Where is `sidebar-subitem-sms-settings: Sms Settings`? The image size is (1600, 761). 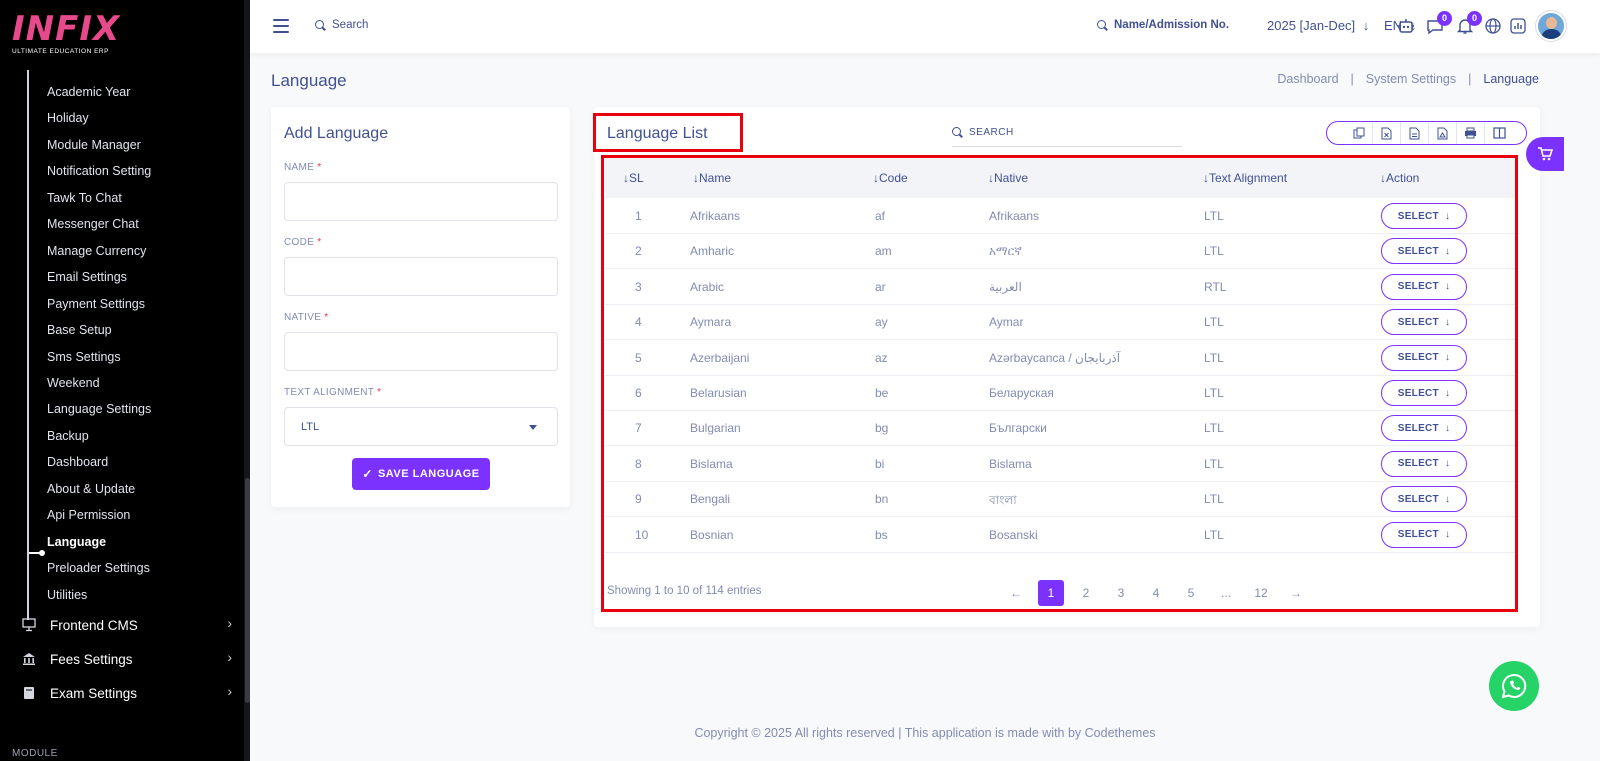
sidebar-subitem-sms-settings: Sms Settings is located at coordinates (84, 357).